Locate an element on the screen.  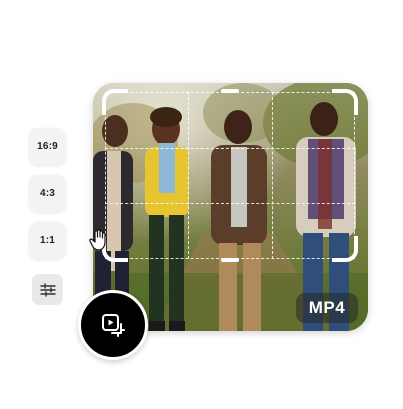
aspect-ratio-label: 16:9 is located at coordinates (47, 146).